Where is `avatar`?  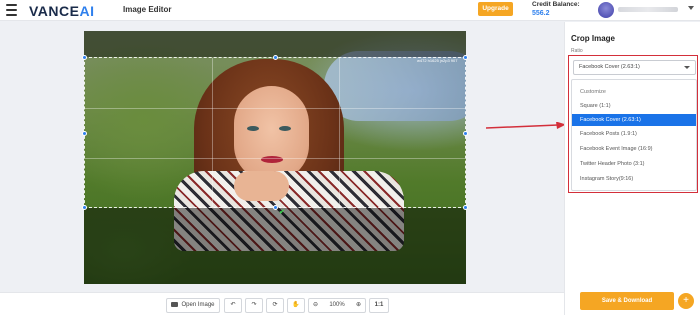 avatar is located at coordinates (606, 10).